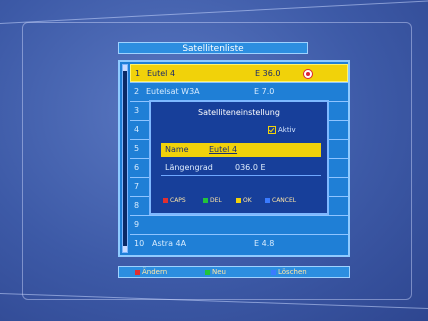  I want to click on ok-key-hint: OK, so click(244, 201).